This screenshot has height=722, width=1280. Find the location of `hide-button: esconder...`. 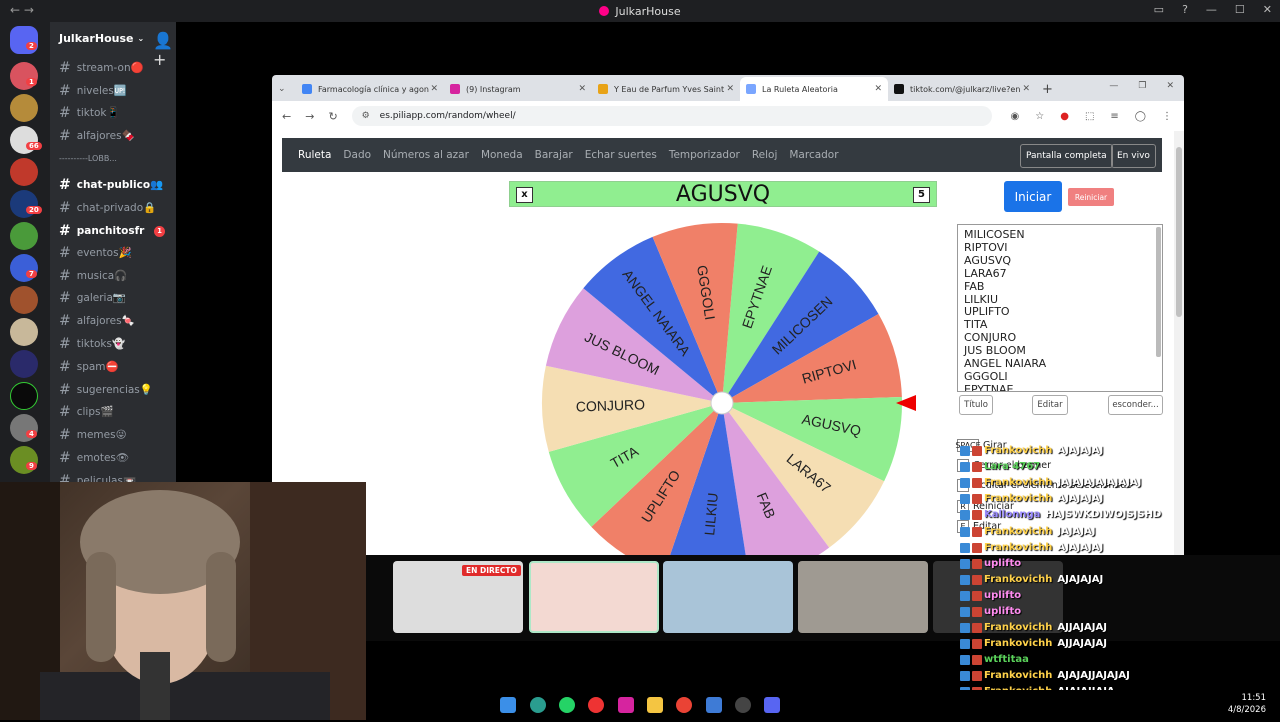

hide-button: esconder... is located at coordinates (1135, 405).